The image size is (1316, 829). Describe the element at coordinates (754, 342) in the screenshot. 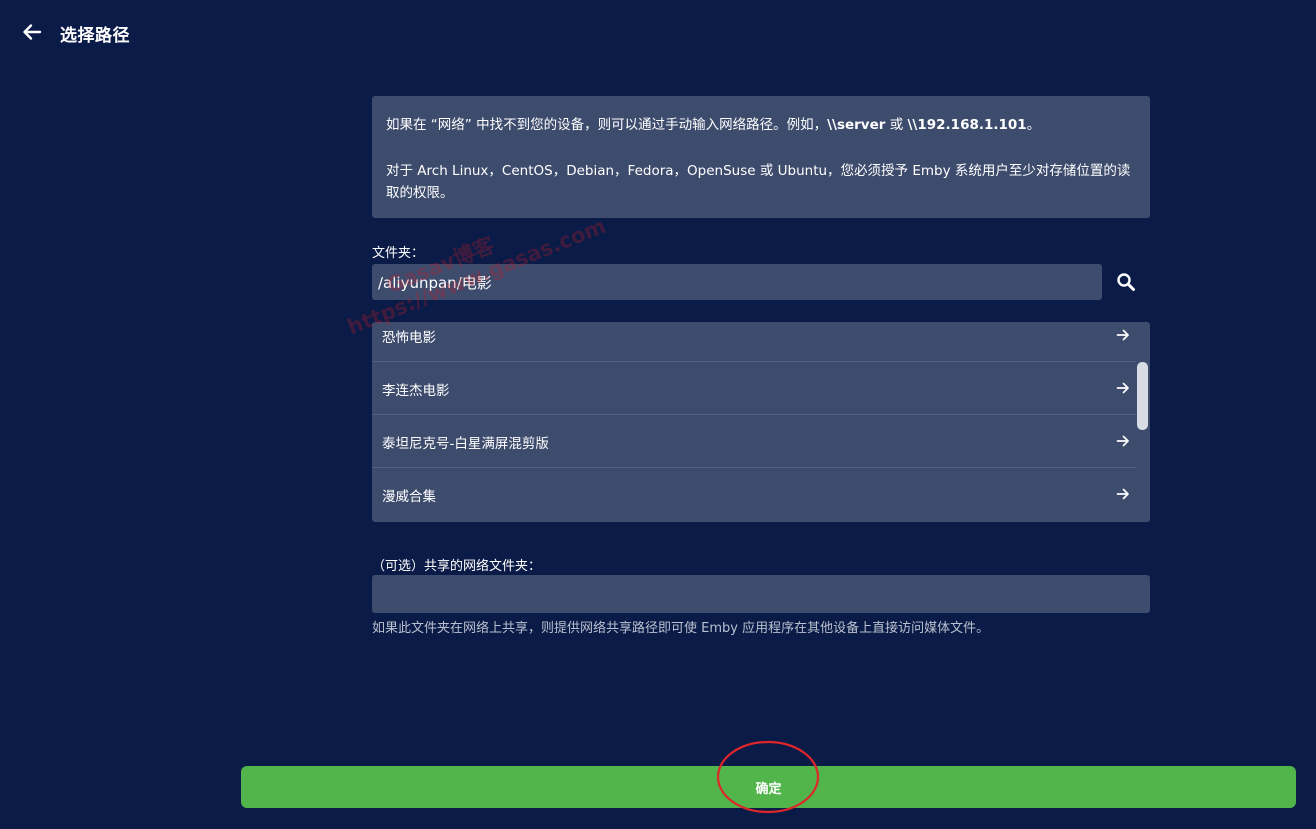

I see `list-item-horror-movies: 恐怖电影` at that location.